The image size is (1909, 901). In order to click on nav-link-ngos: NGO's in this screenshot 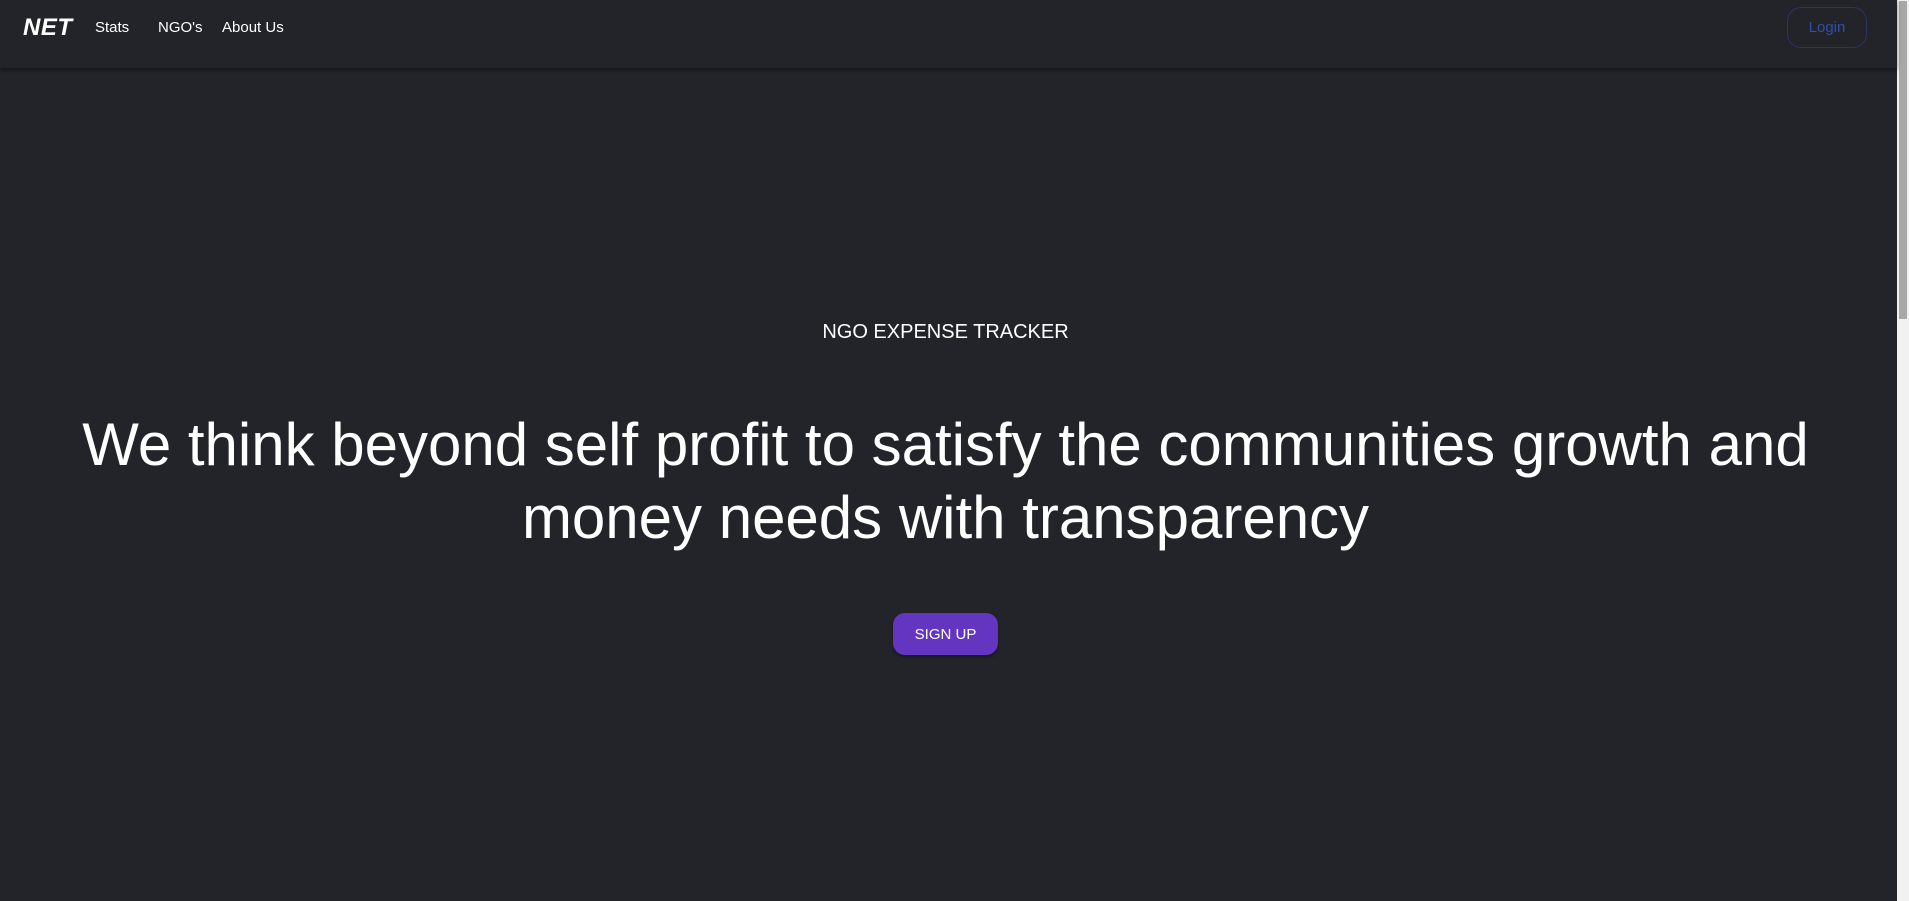, I will do `click(180, 27)`.